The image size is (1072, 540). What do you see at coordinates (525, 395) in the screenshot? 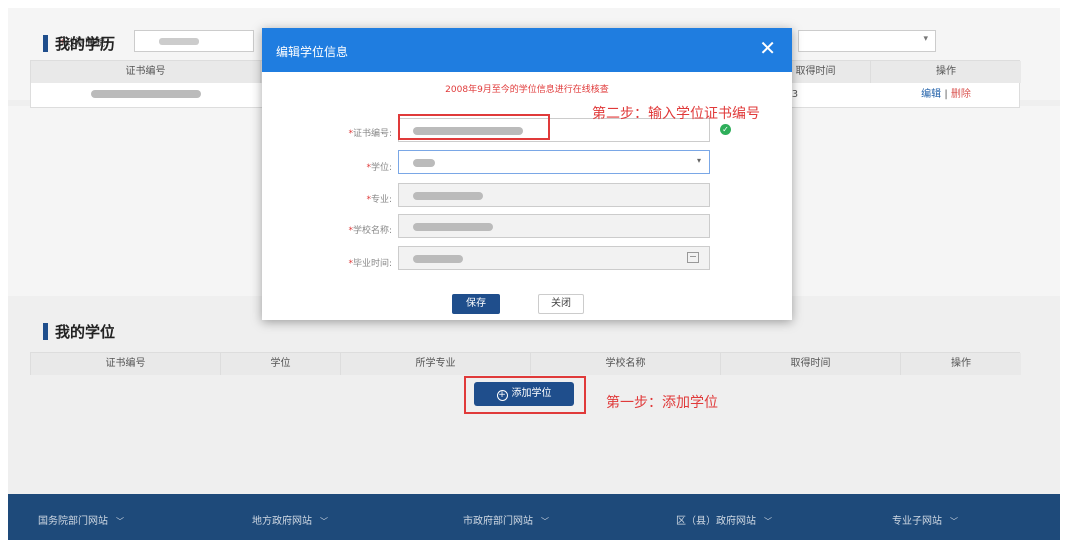
I see `annotation-box-step1` at bounding box center [525, 395].